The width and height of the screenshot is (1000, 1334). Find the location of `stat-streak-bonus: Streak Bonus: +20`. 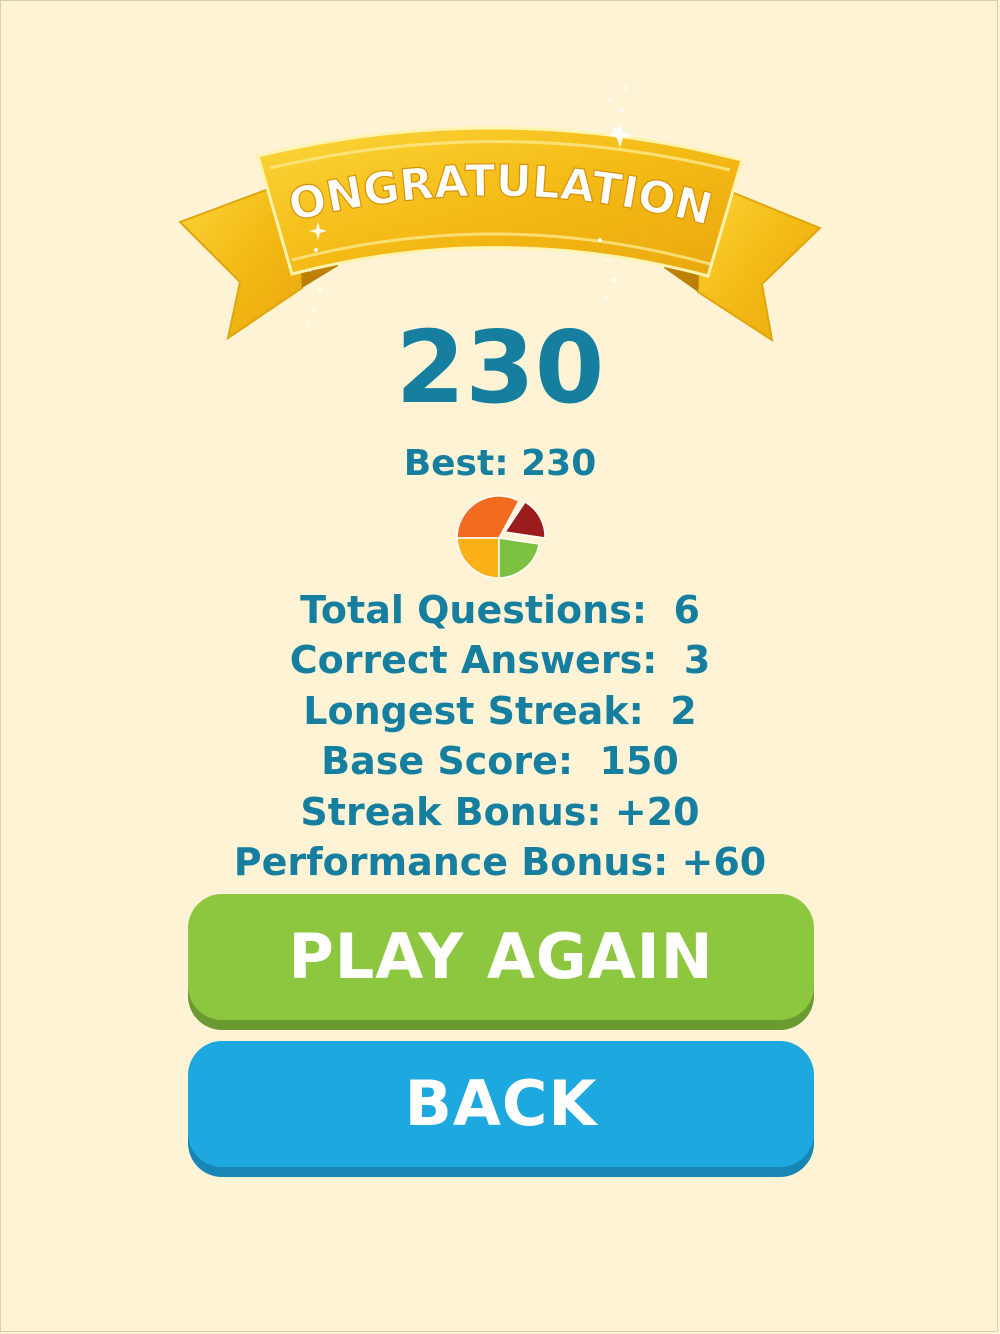

stat-streak-bonus: Streak Bonus: +20 is located at coordinates (500, 811).